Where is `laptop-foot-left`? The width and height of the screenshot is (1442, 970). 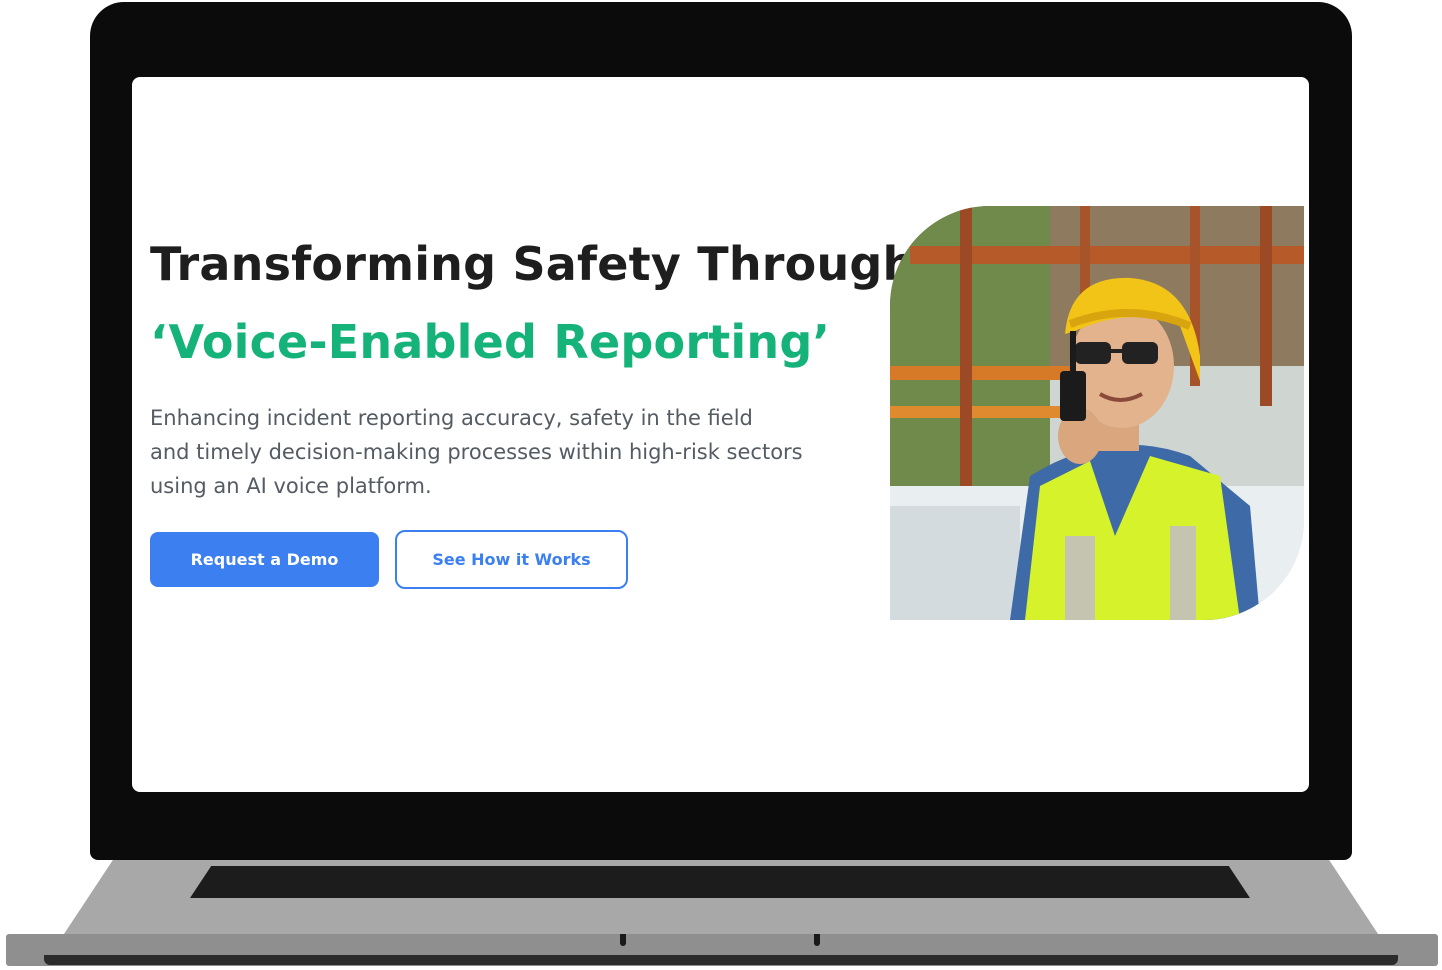
laptop-foot-left is located at coordinates (623, 940).